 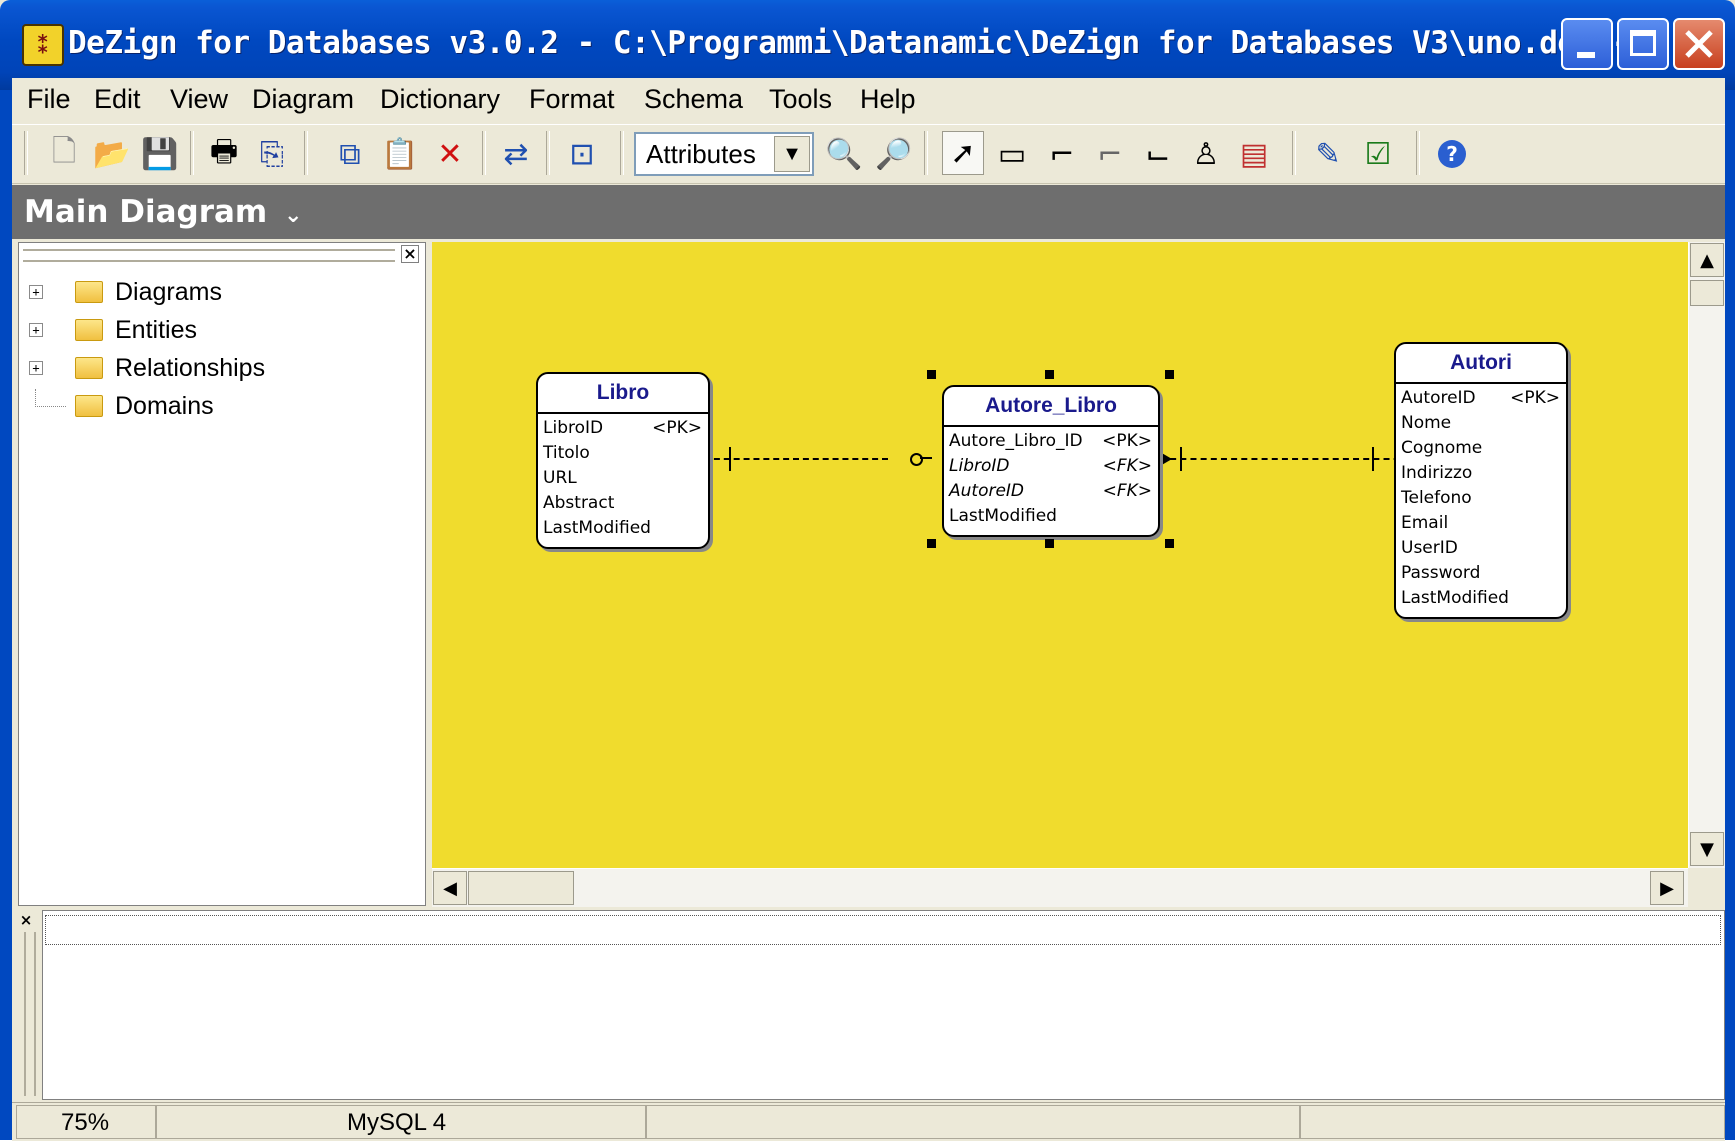 What do you see at coordinates (1481, 400) in the screenshot?
I see `attribute-row: AutoreID <PK>` at bounding box center [1481, 400].